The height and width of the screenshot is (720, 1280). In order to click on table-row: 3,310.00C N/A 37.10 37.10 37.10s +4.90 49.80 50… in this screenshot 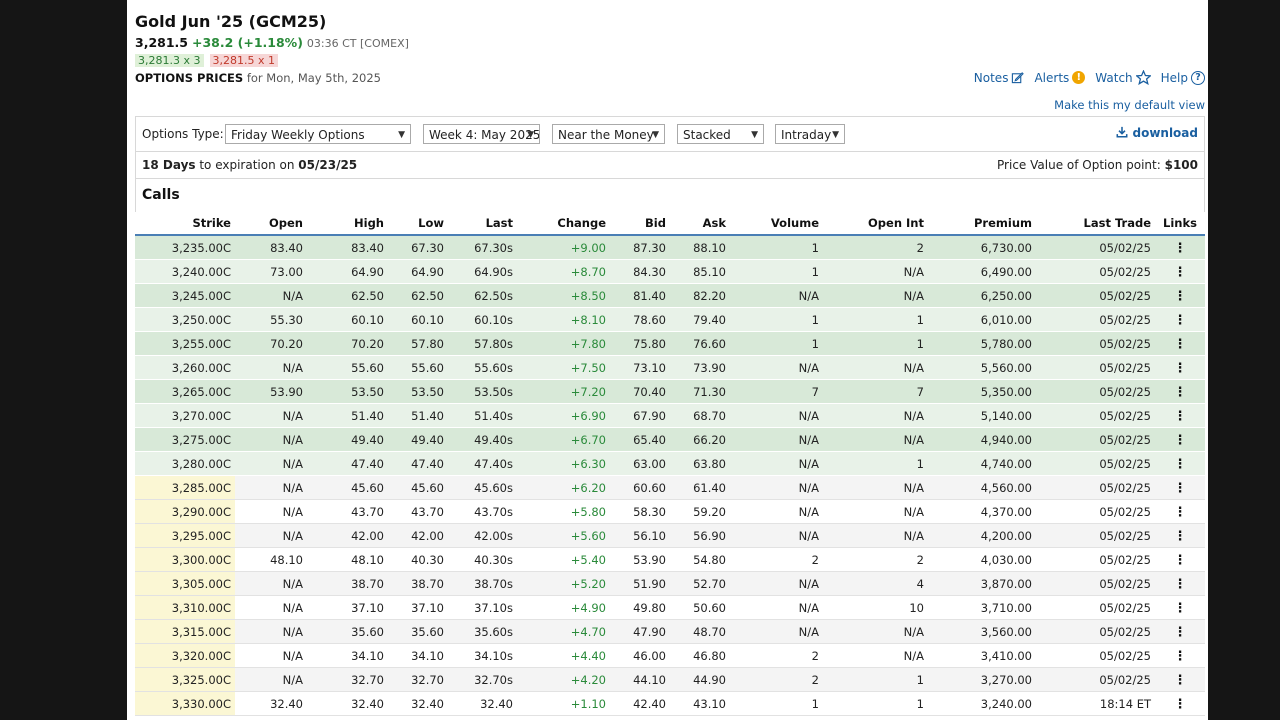, I will do `click(670, 607)`.